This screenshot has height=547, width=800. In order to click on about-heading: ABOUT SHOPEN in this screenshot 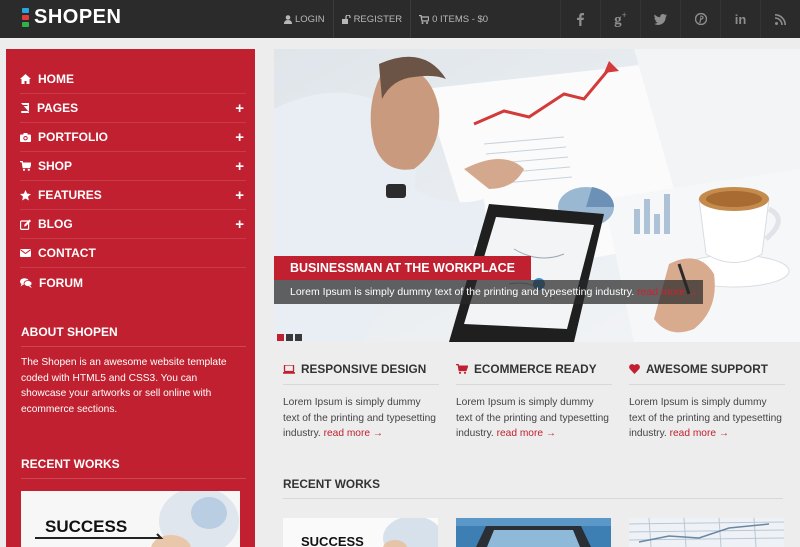, I will do `click(69, 332)`.